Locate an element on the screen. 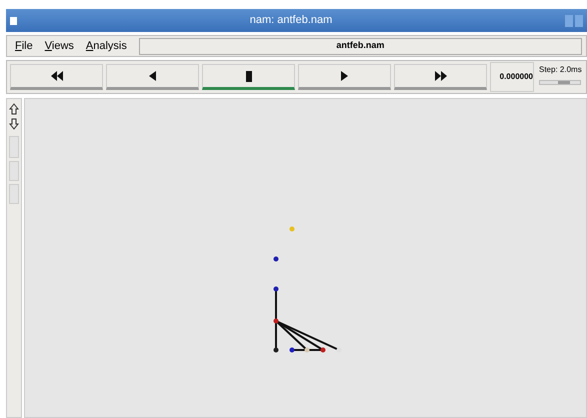 The width and height of the screenshot is (587, 418). step-label: Step: 2.0ms is located at coordinates (560, 70).